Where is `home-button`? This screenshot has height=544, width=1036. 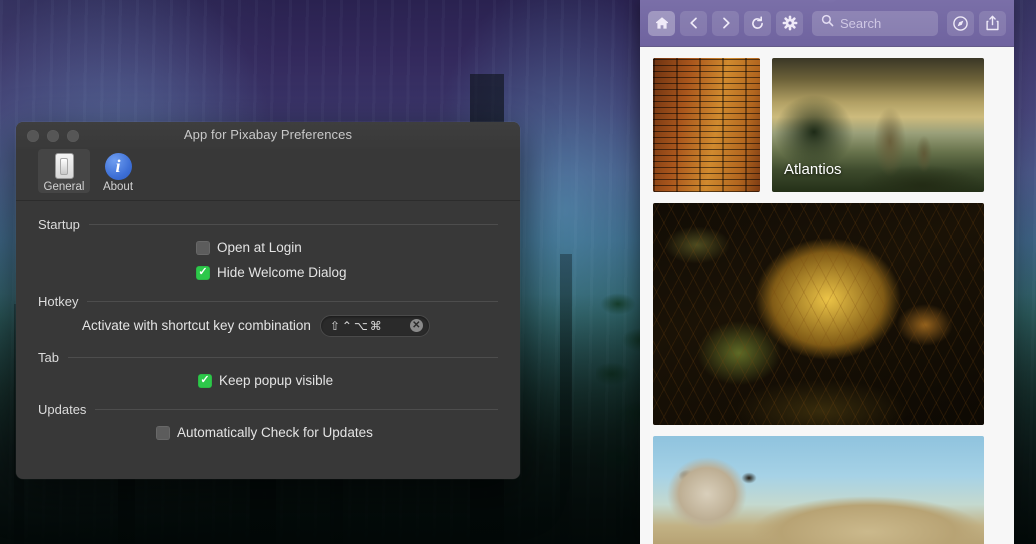
home-button is located at coordinates (661, 23).